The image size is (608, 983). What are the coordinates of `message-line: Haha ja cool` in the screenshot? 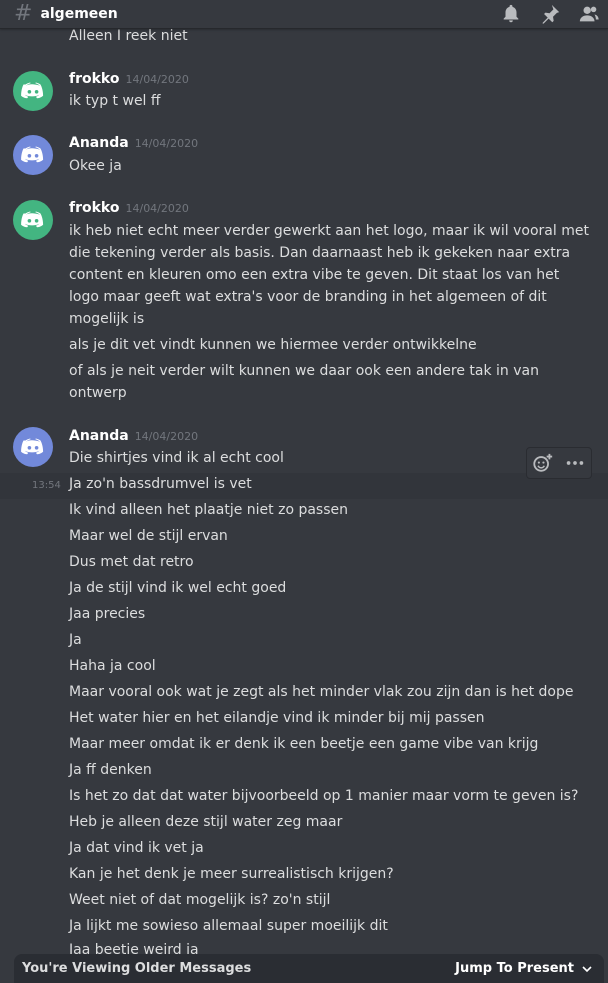 It's located at (112, 666).